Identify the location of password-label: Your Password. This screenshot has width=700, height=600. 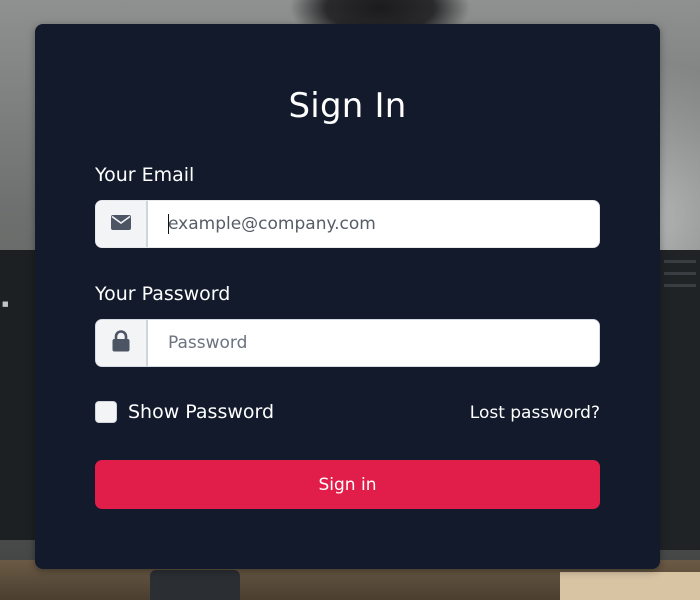
(163, 294).